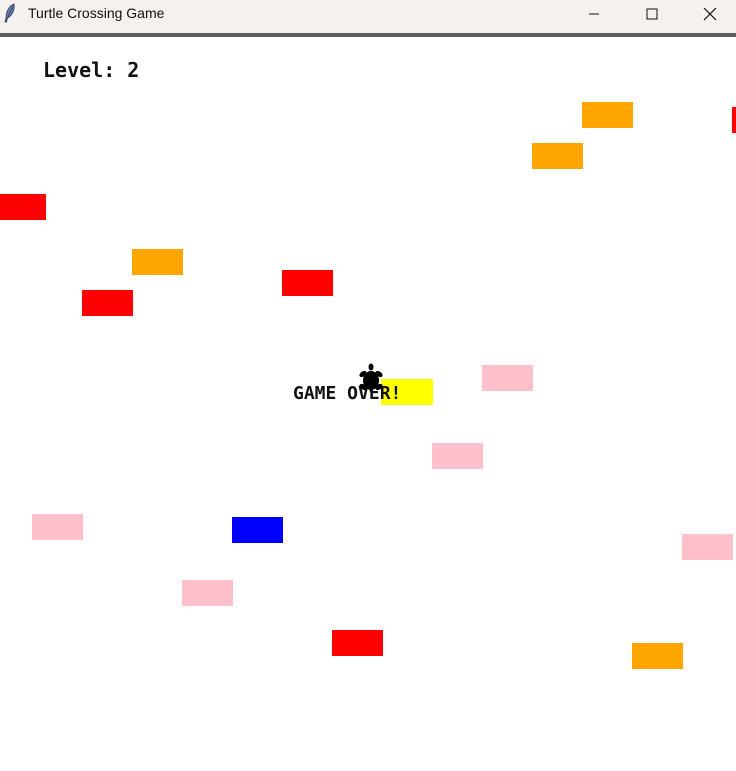 This screenshot has height=771, width=736. I want to click on close-icon, so click(710, 14).